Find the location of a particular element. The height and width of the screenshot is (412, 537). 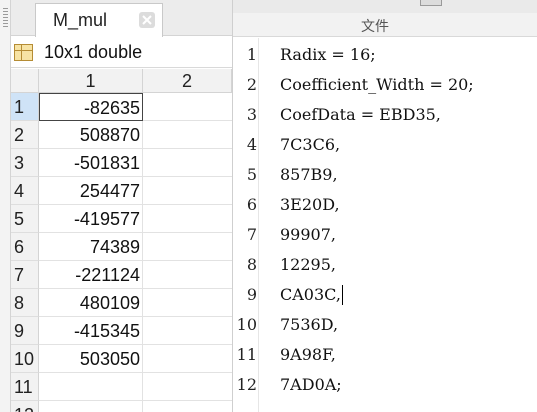

code-text: 9A98F, is located at coordinates (308, 355).